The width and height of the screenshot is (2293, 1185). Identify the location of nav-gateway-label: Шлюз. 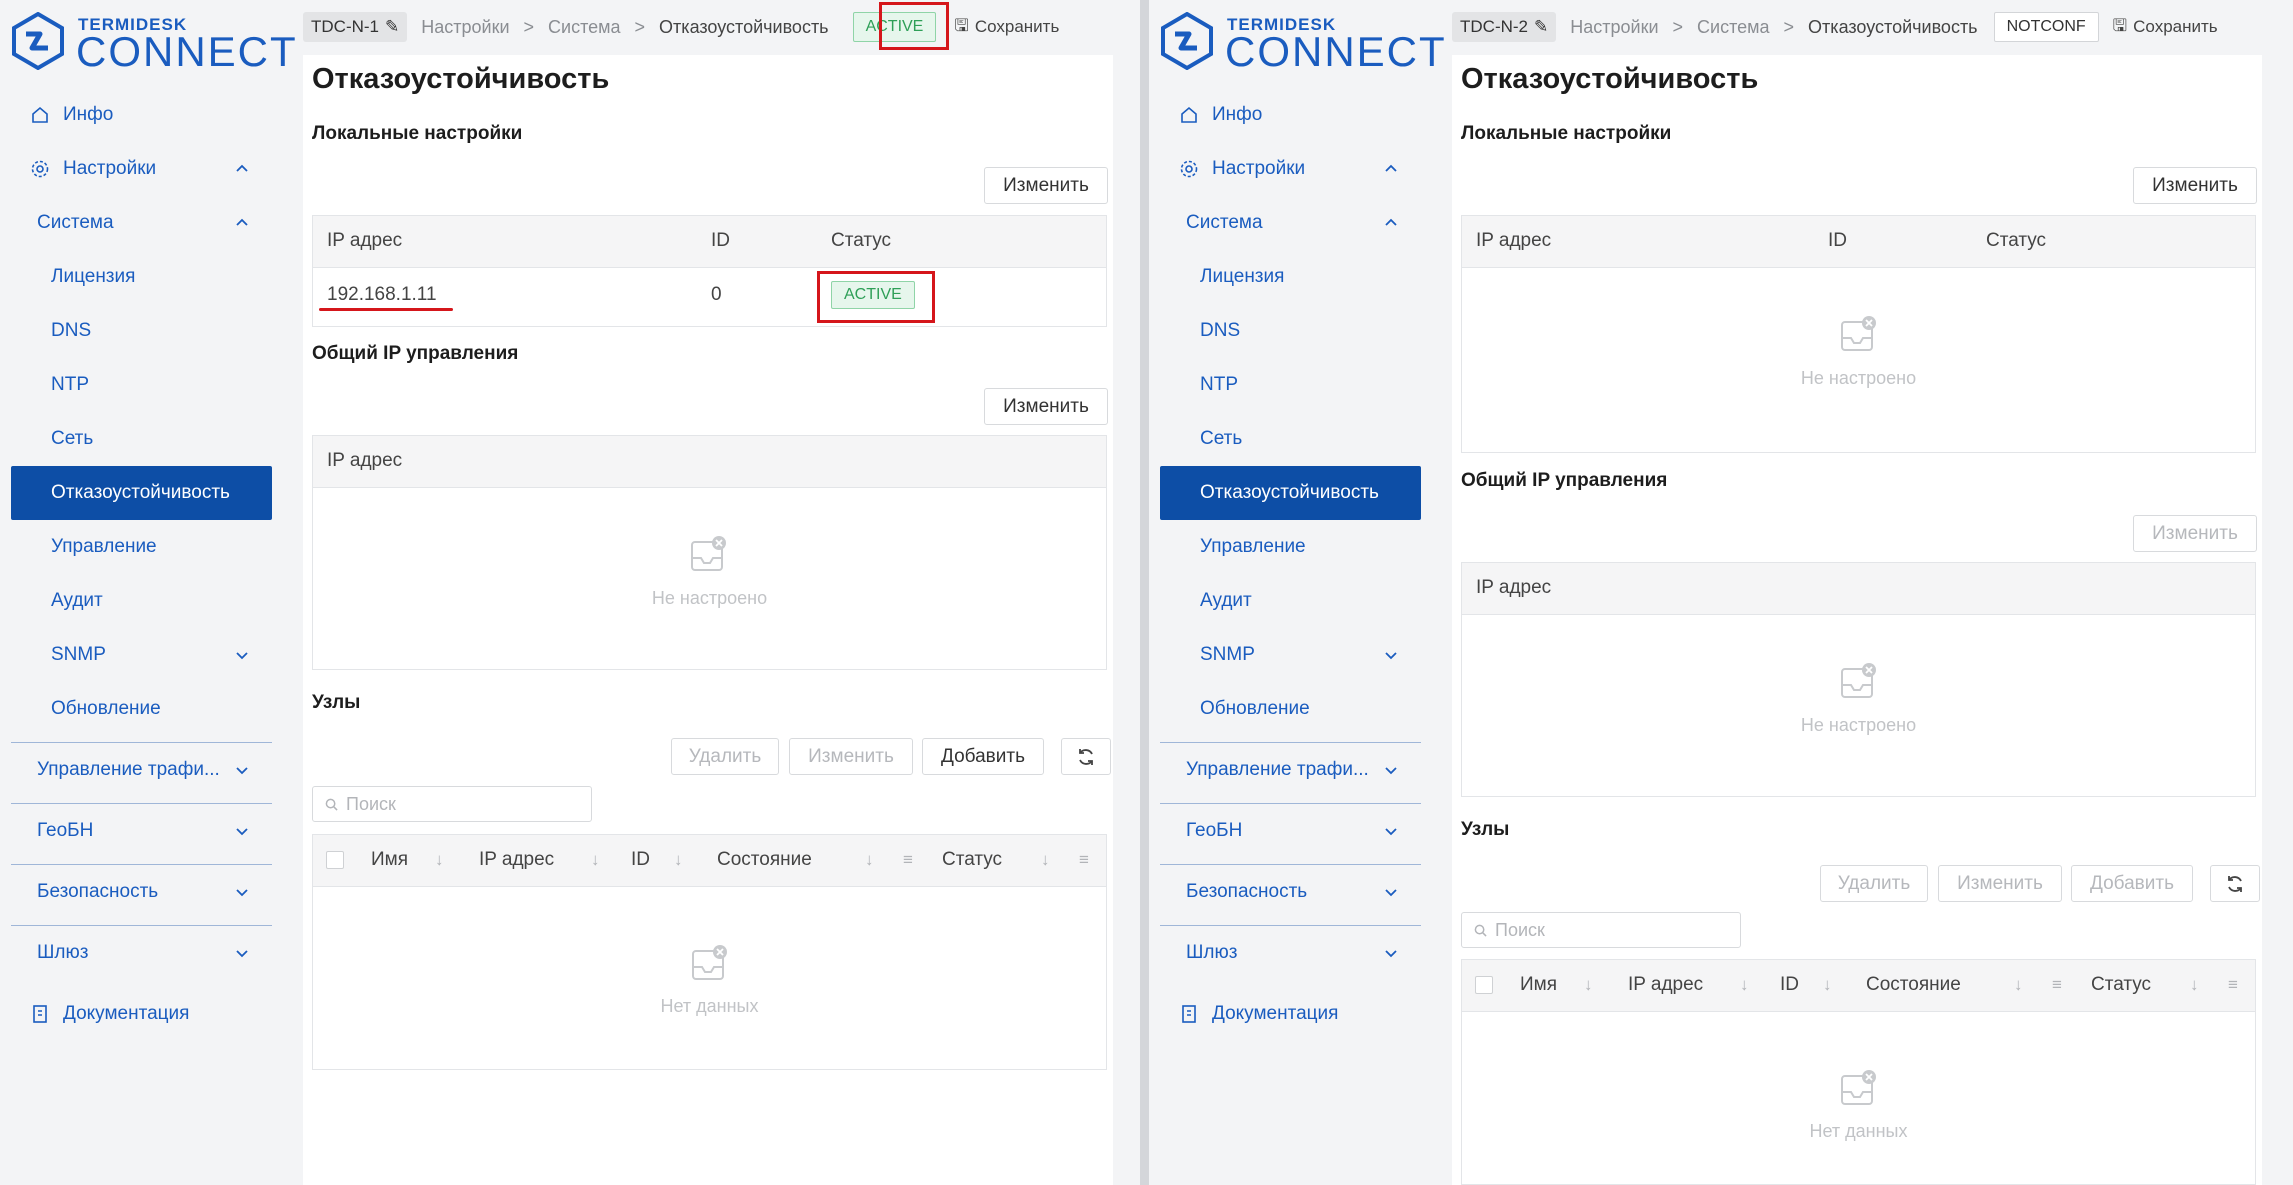
(63, 952).